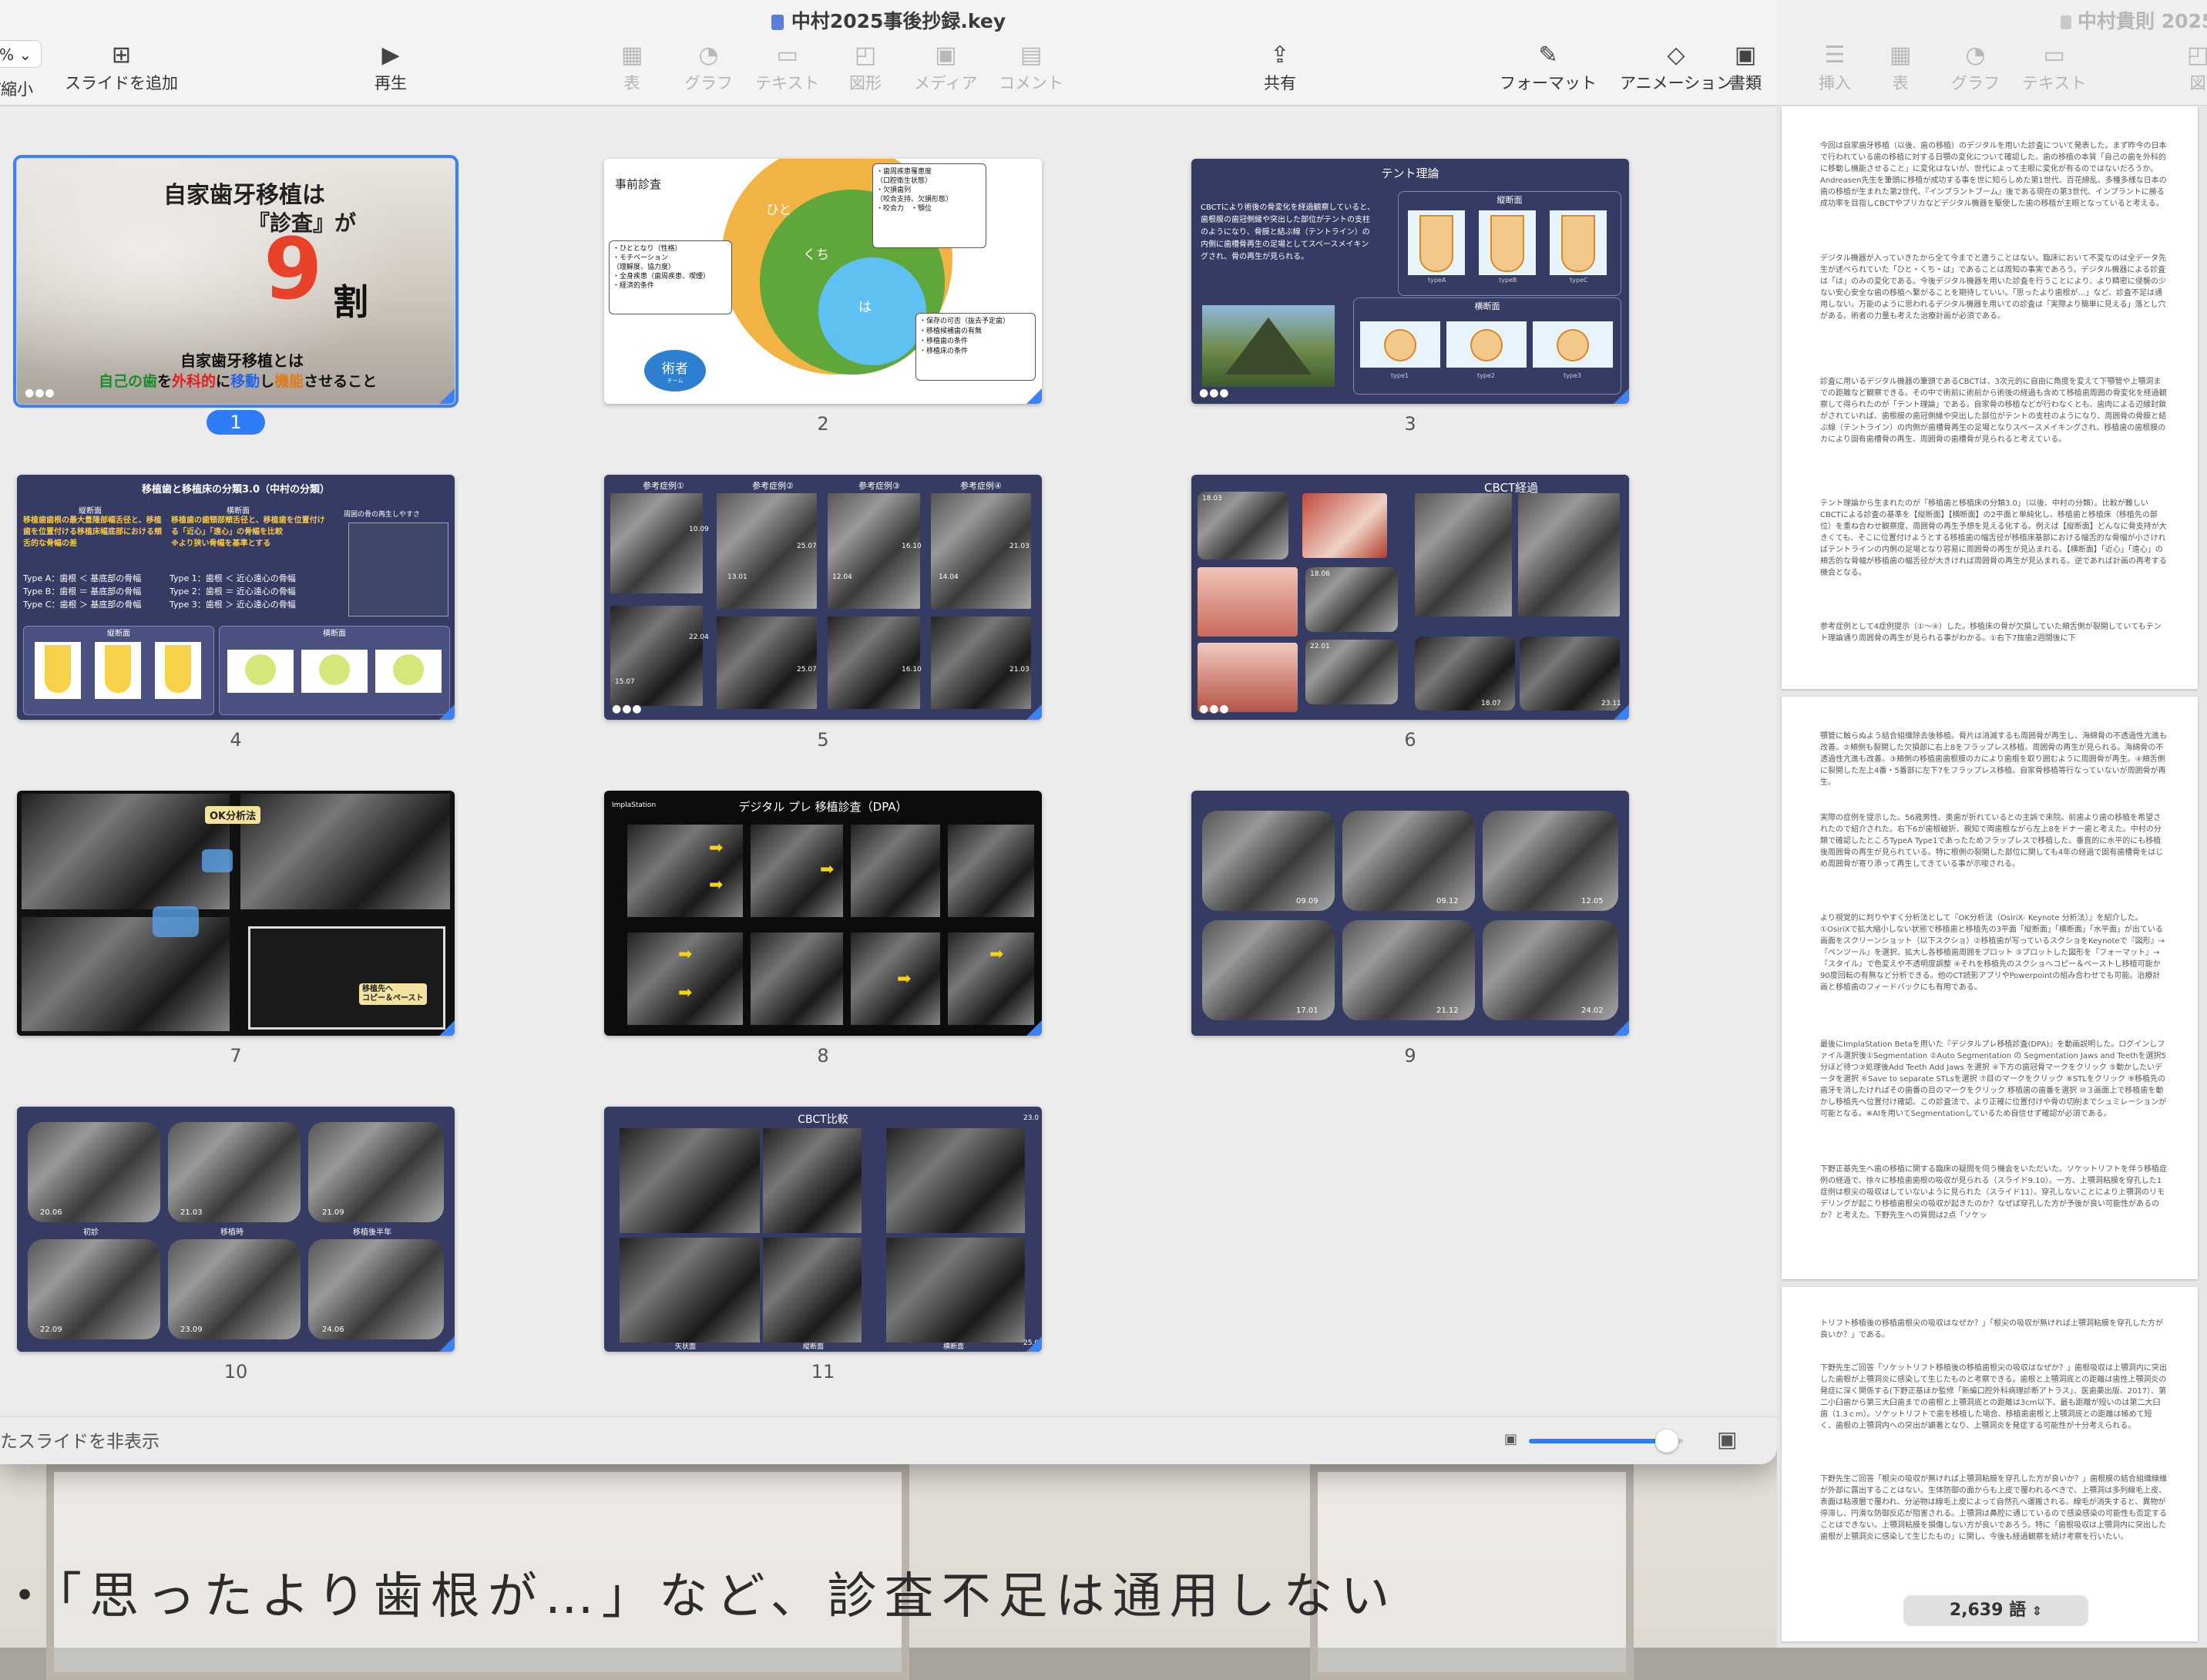 The height and width of the screenshot is (1680, 2207). I want to click on slide-6-date: 18.06, so click(1320, 574).